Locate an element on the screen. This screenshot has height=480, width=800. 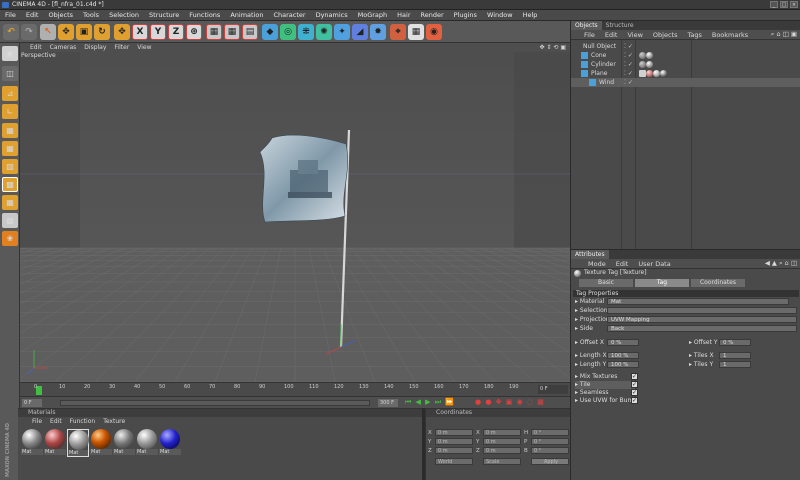
objects-search-icon: ⌕ ⌂ ◫ ▣ is located at coordinates (783, 34).